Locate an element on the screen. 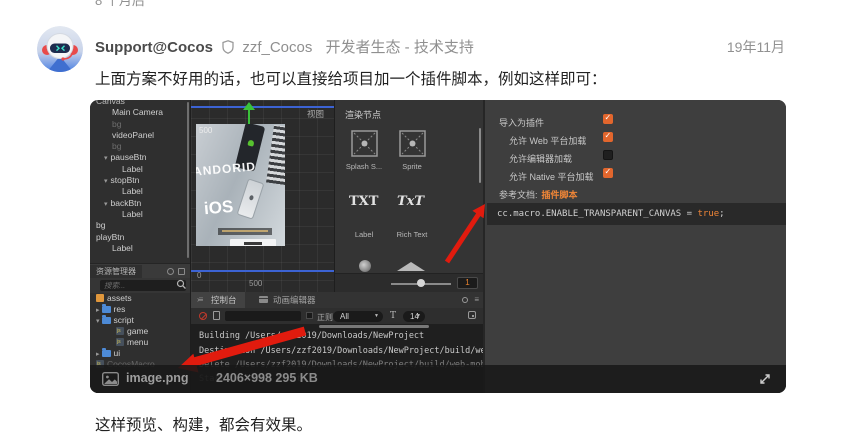  author-username: zzf_Cocos is located at coordinates (277, 47).